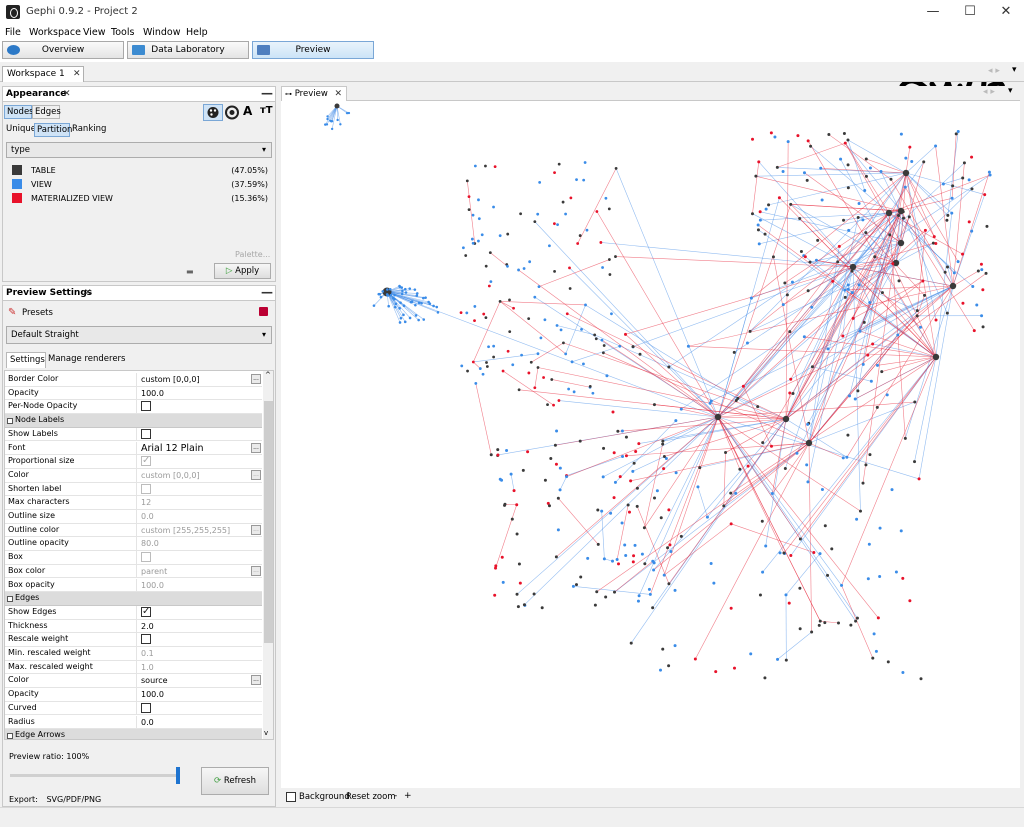 The image size is (1024, 827). Describe the element at coordinates (20, 130) in the screenshot. I see `tab-unique: Unique` at that location.